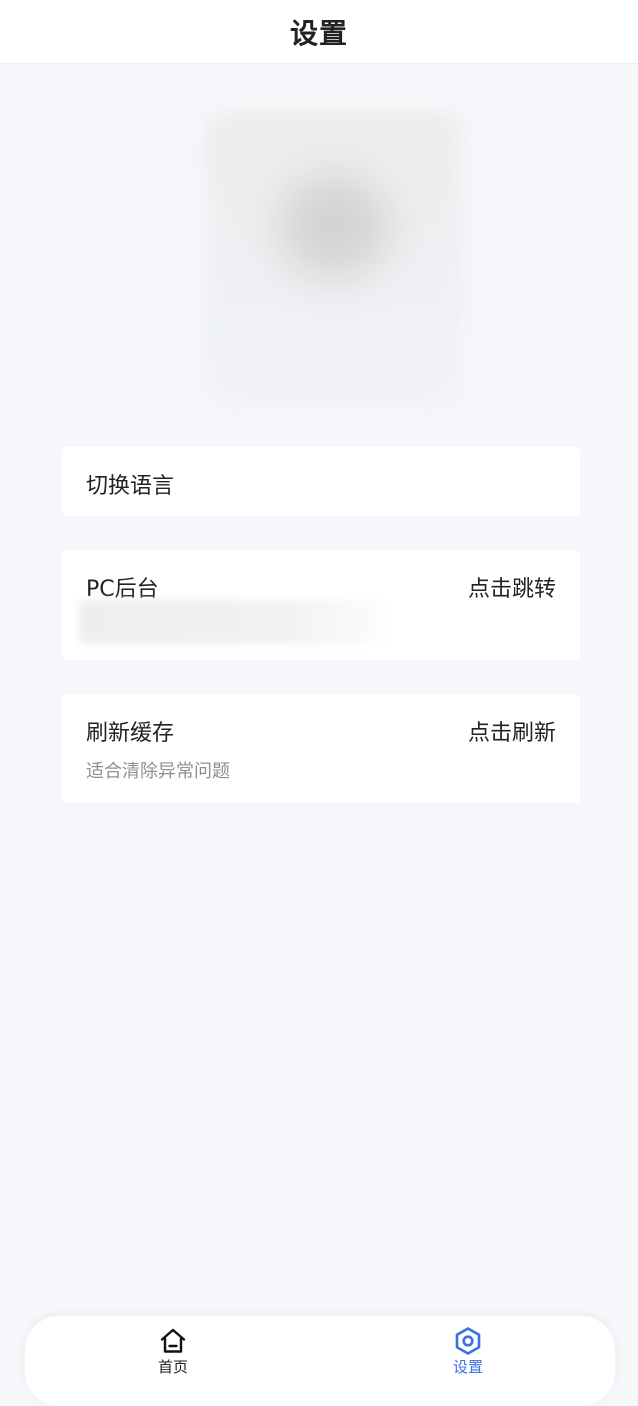 The image size is (638, 1406). Describe the element at coordinates (130, 486) in the screenshot. I see `switch-language-label: 切换语言` at that location.